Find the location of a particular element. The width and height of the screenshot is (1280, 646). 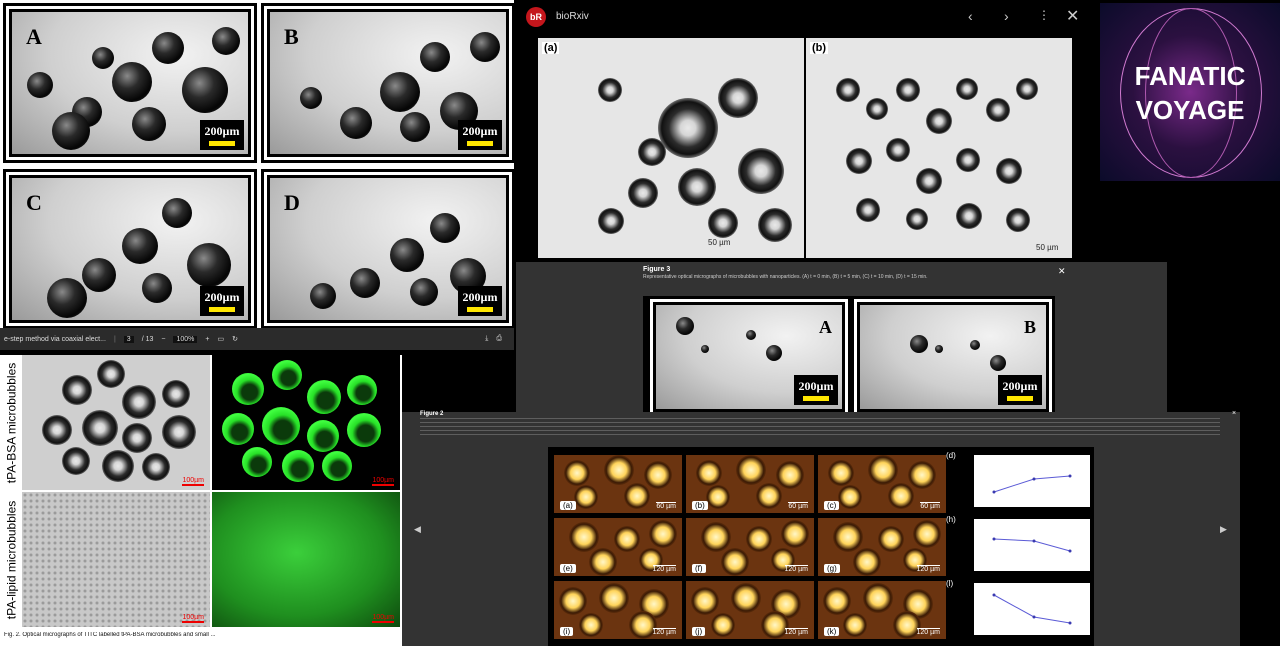

panel-label: (k) is located at coordinates (832, 631).